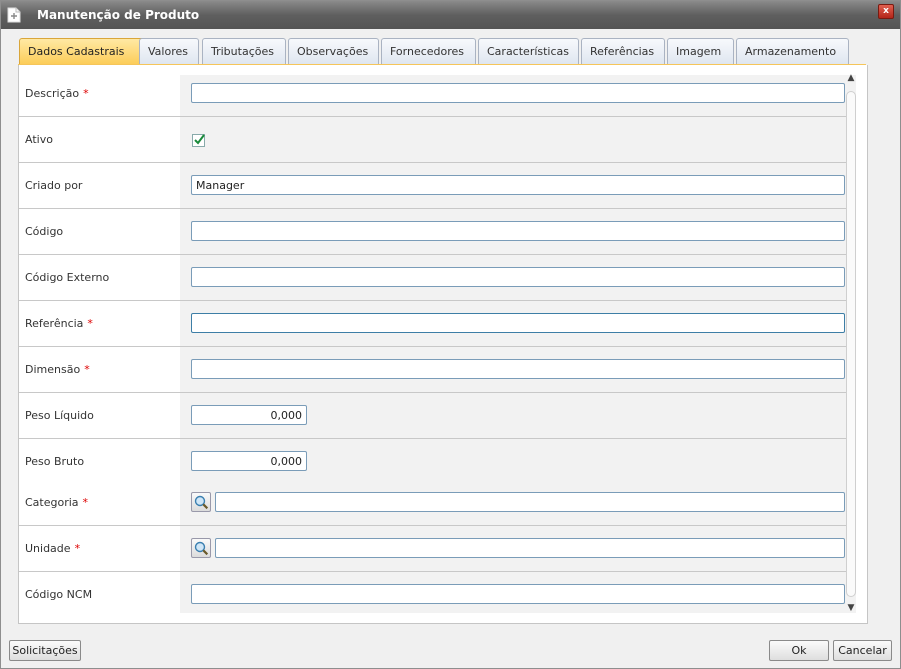  I want to click on row-descricao: Descrição *, so click(437, 94).